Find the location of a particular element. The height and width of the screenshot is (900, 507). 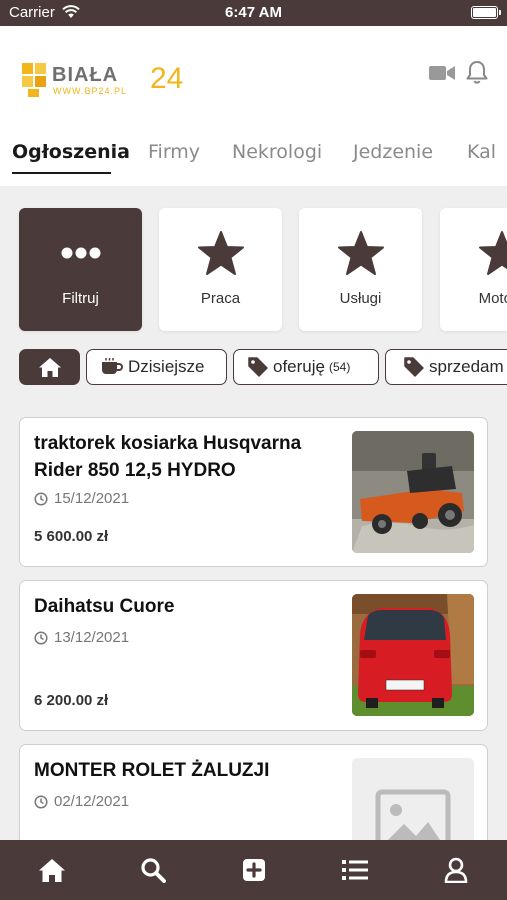

chip-label: Dzisiejsze is located at coordinates (166, 366).